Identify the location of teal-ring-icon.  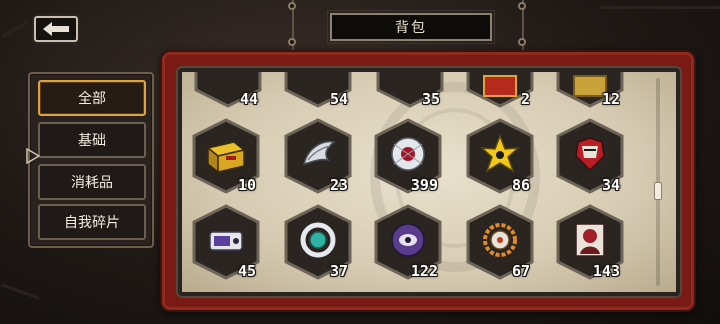
(318, 240).